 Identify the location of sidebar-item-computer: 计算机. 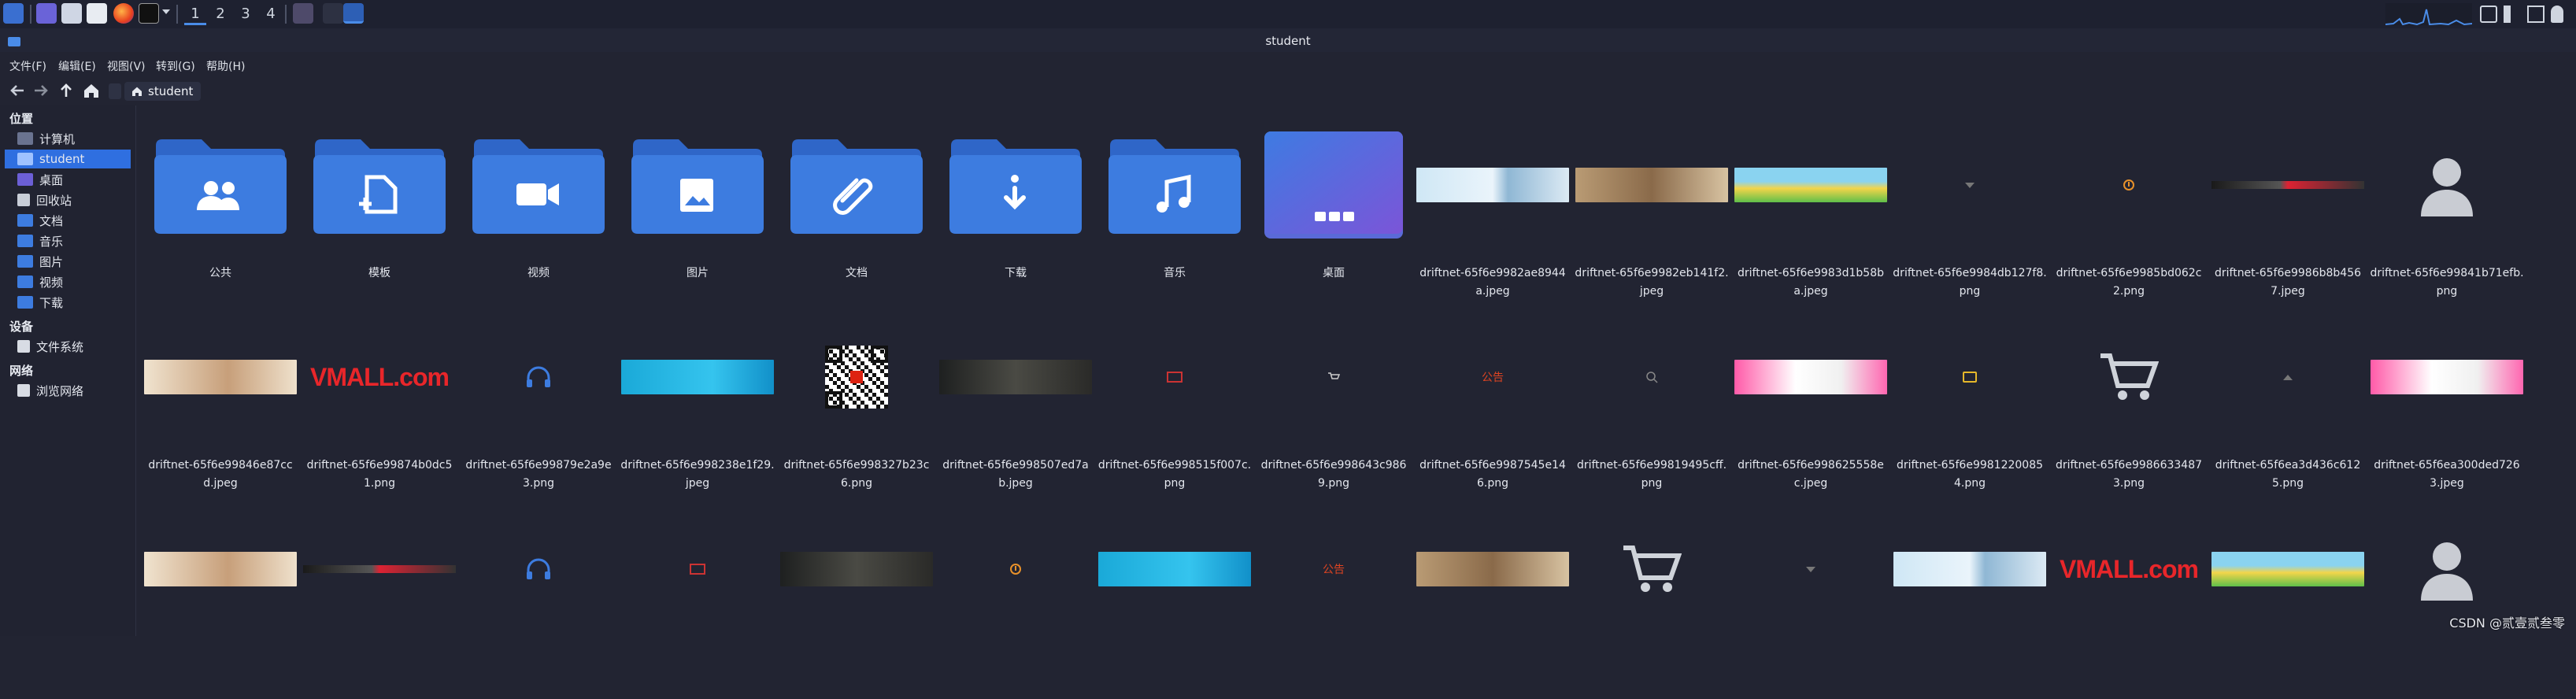
(68, 138).